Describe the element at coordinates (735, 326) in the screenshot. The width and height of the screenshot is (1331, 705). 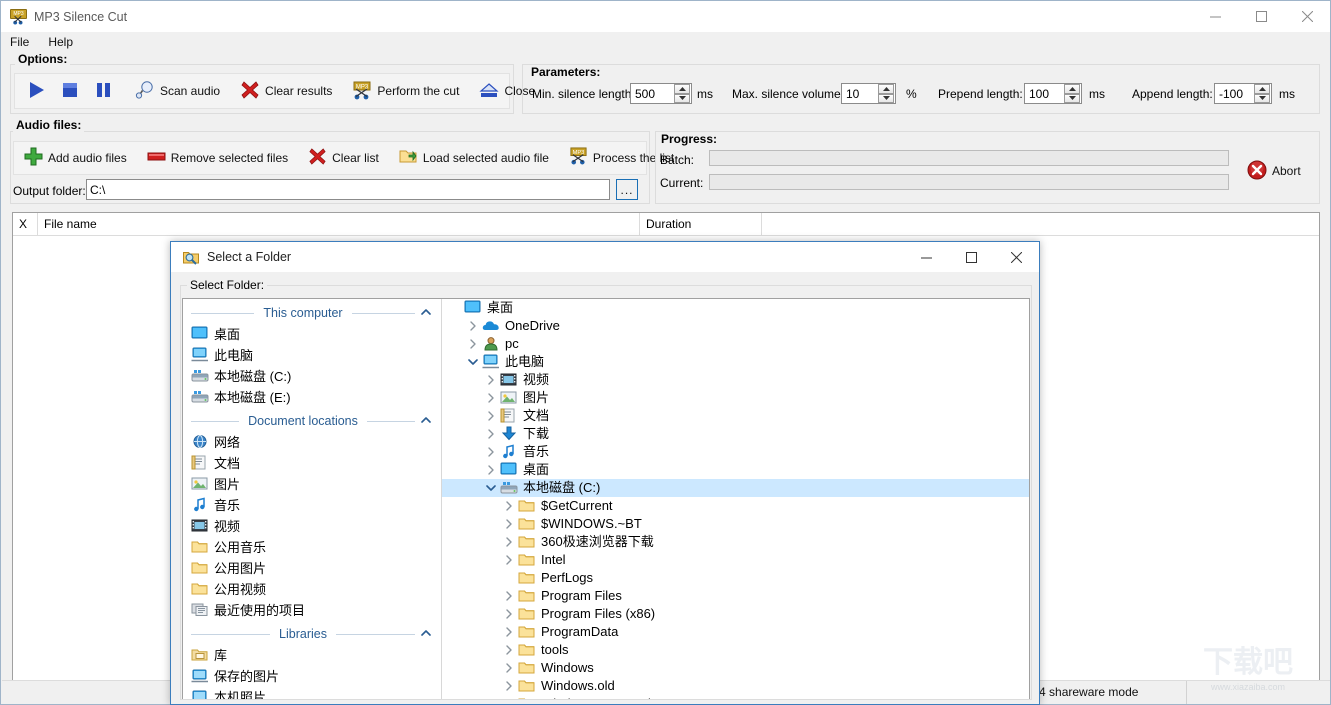
I see `folder-tree-item: OneDrive` at that location.